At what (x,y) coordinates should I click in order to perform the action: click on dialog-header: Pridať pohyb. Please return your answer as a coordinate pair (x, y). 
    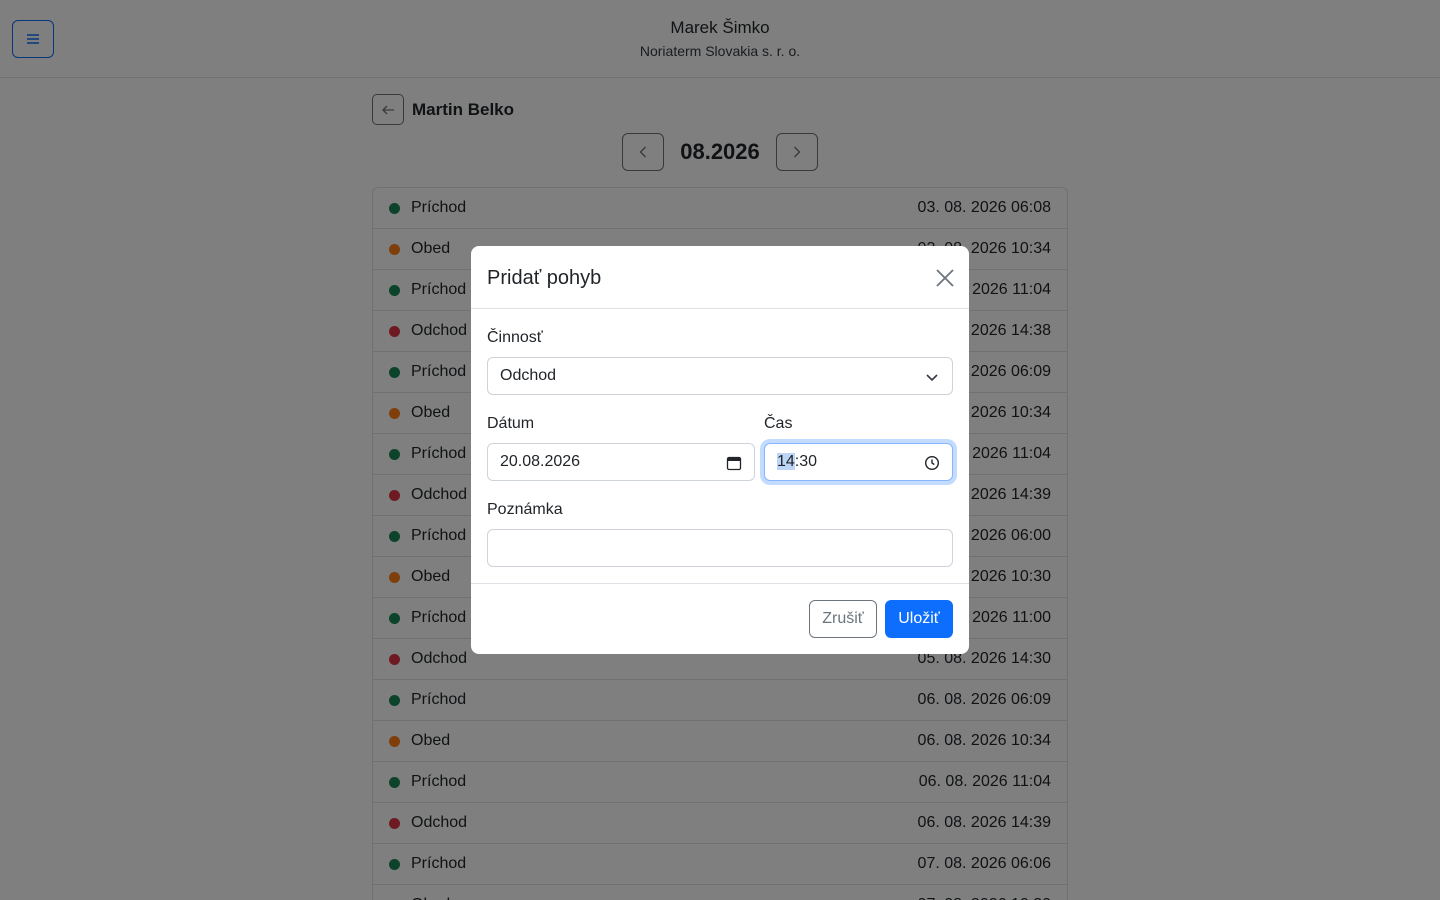
    Looking at the image, I should click on (720, 277).